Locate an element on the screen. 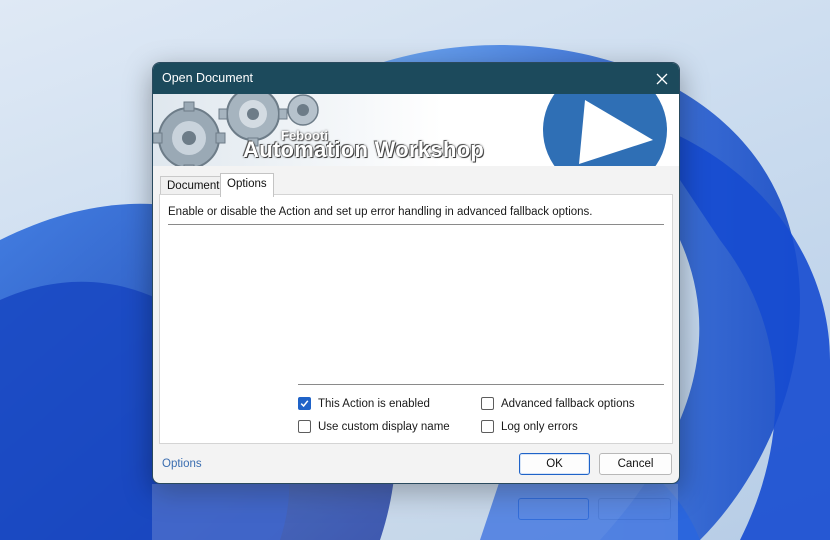 The width and height of the screenshot is (830, 540). enabled-checkbox: This Action is enabled is located at coordinates (364, 403).